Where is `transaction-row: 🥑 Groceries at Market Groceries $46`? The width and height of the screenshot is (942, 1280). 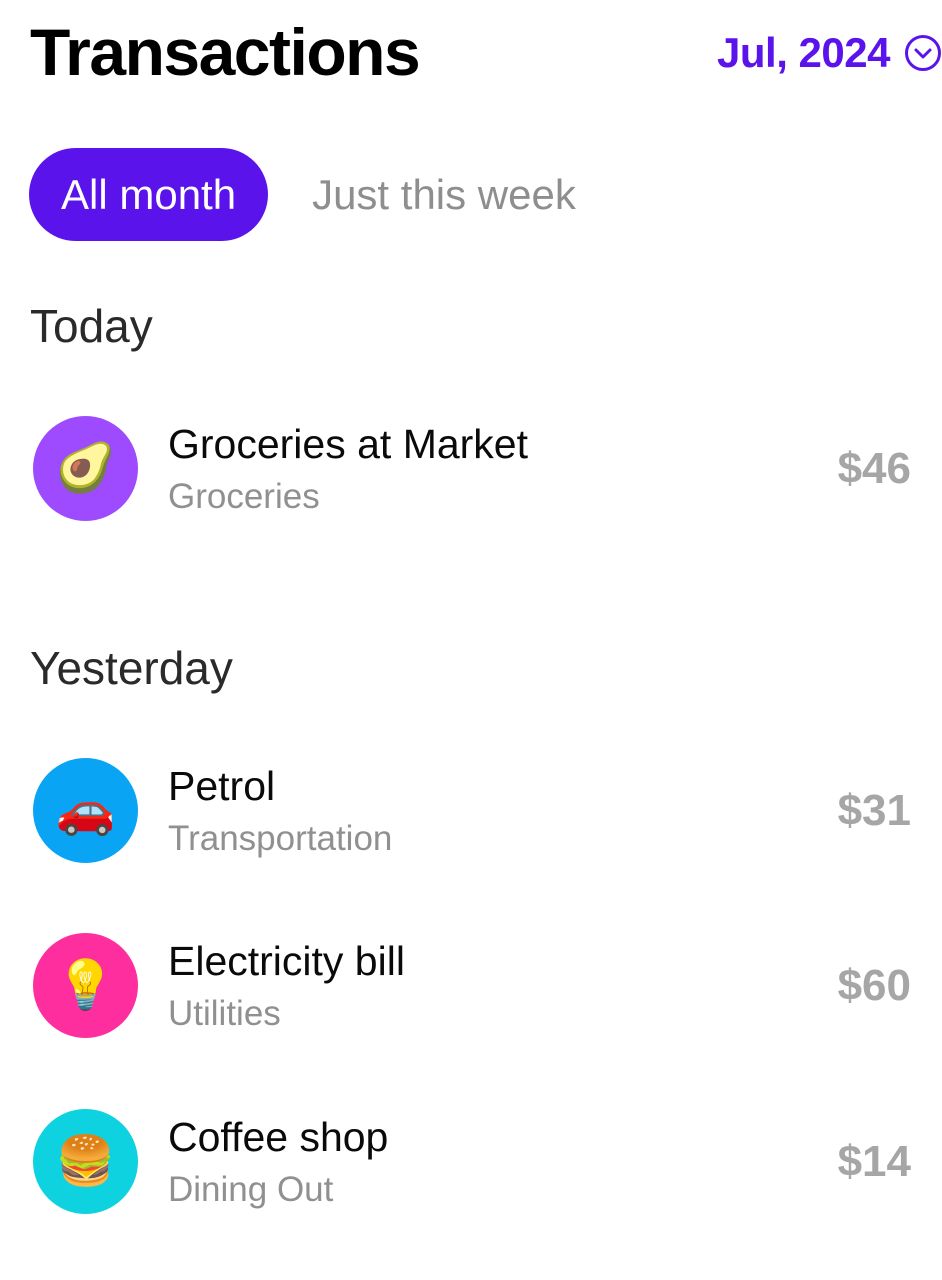
transaction-row: 🥑 Groceries at Market Groceries $46 is located at coordinates (472, 469).